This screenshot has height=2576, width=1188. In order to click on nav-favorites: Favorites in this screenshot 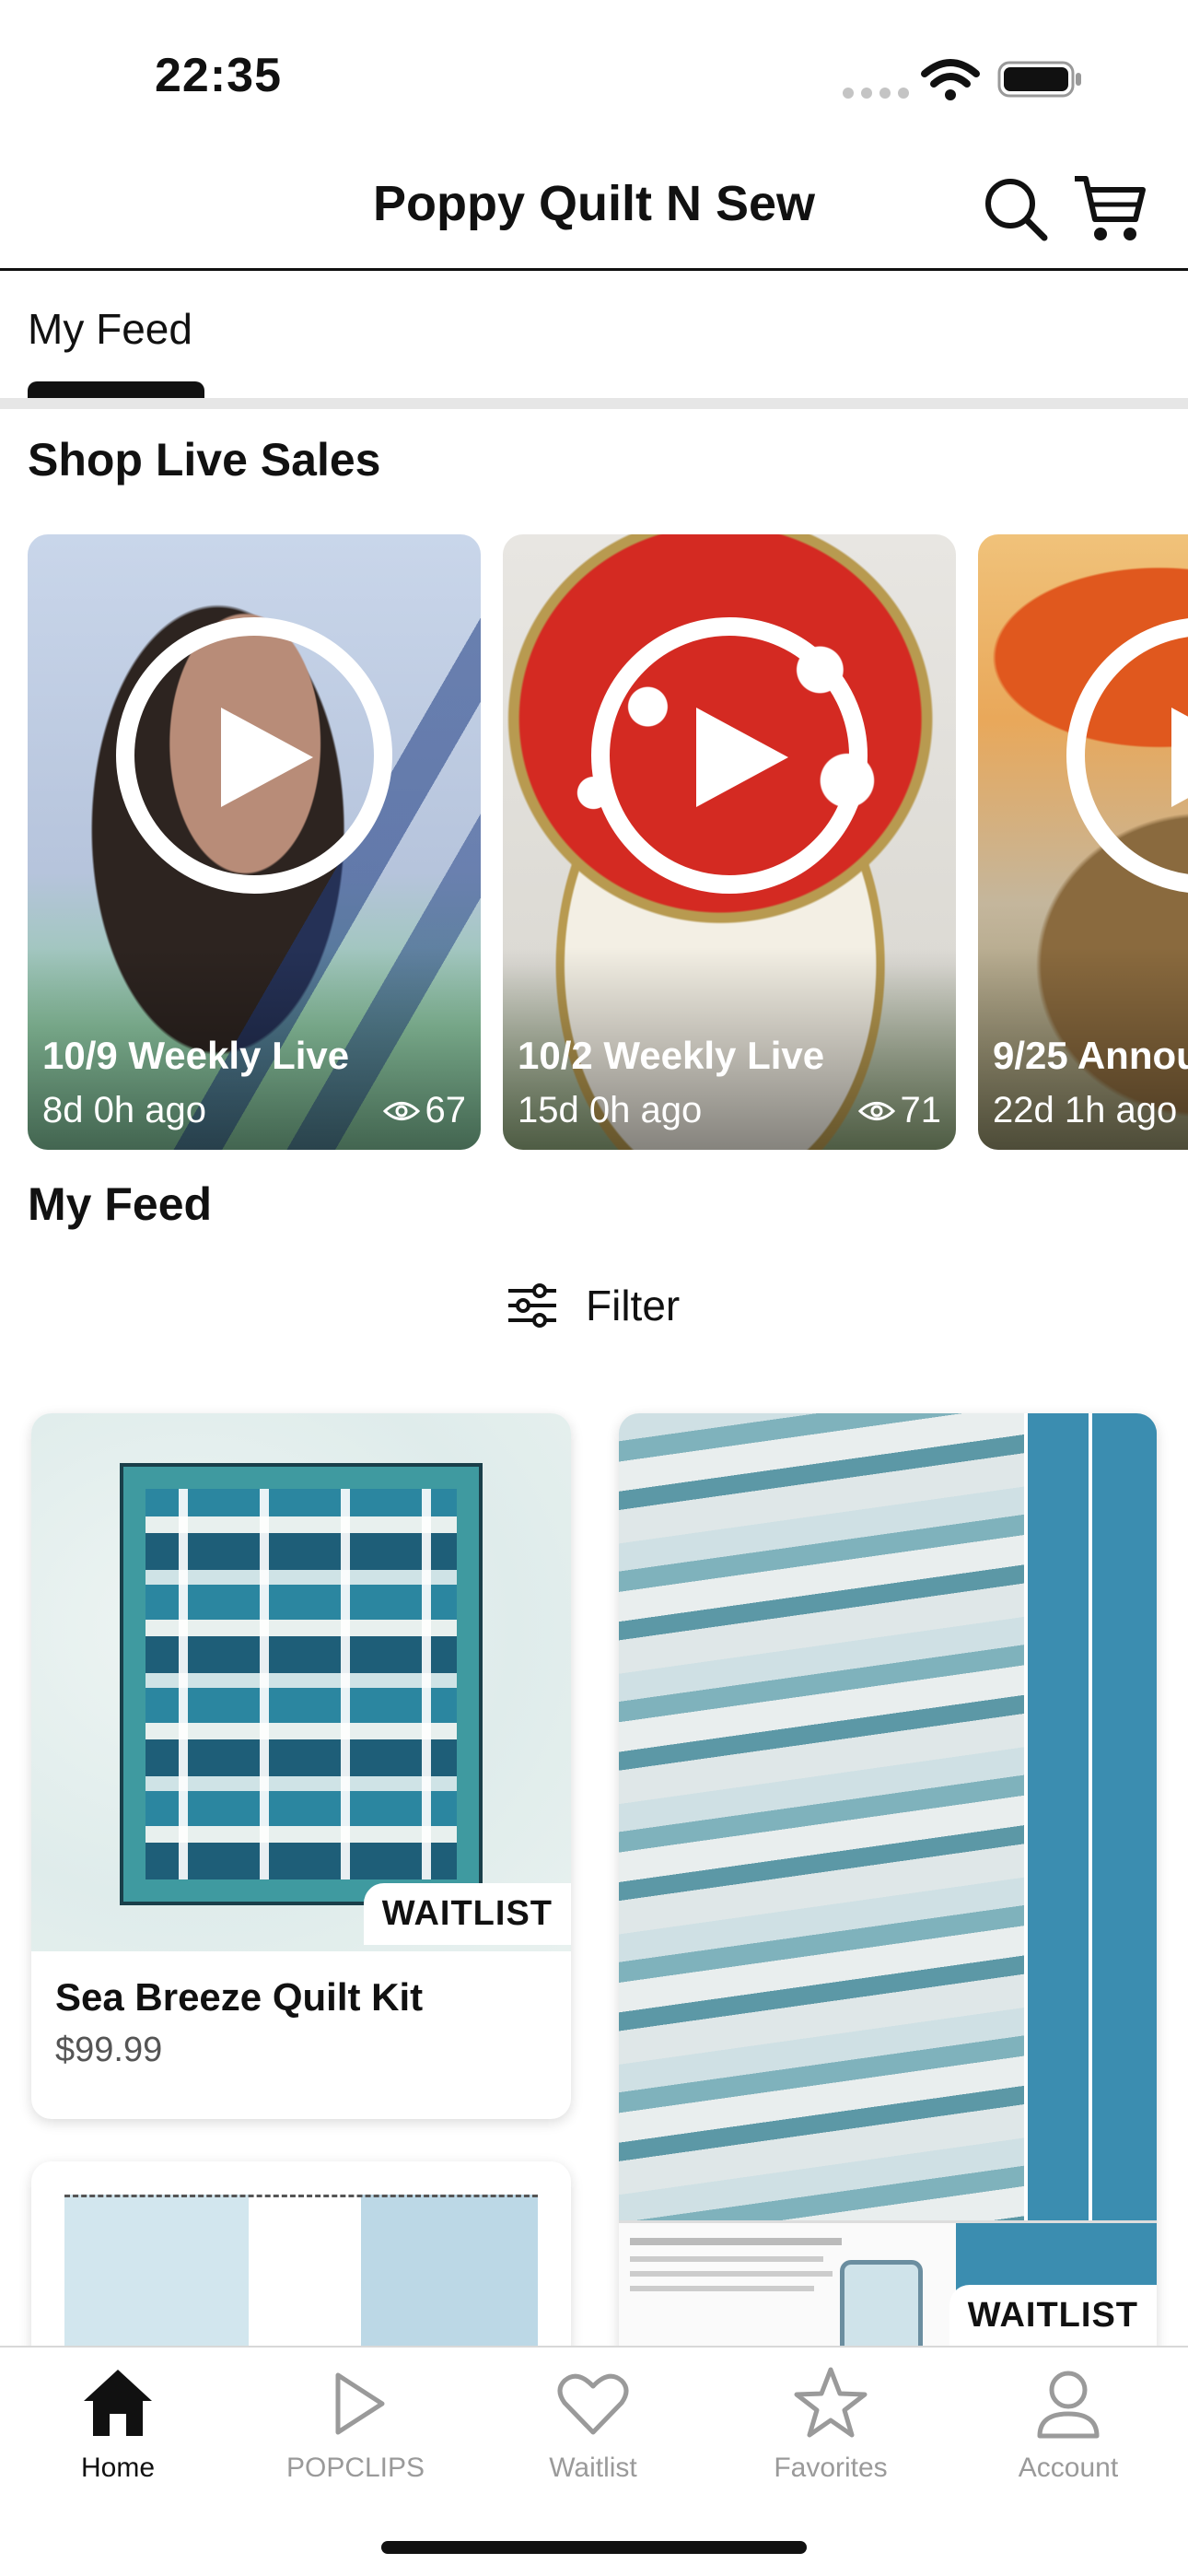, I will do `click(830, 2424)`.